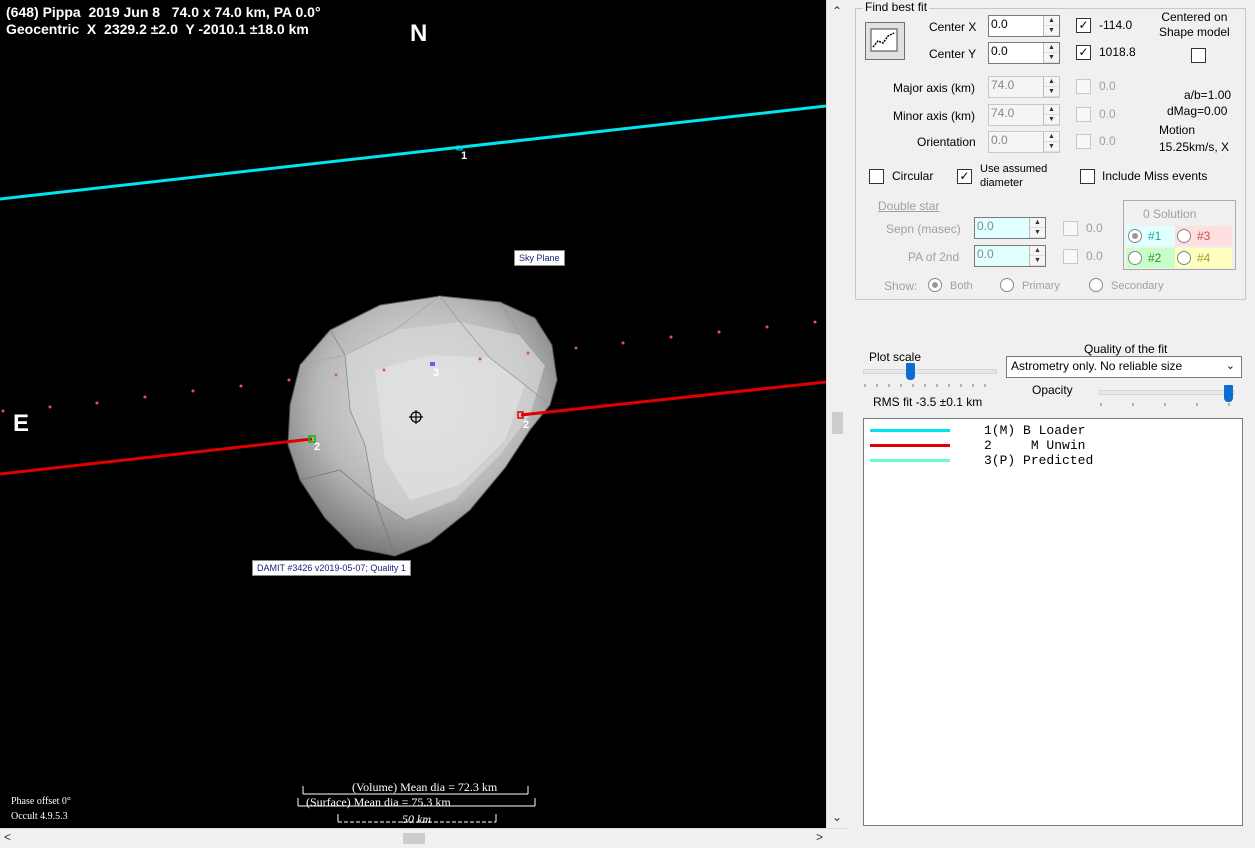  I want to click on plot-scale-track, so click(930, 371).